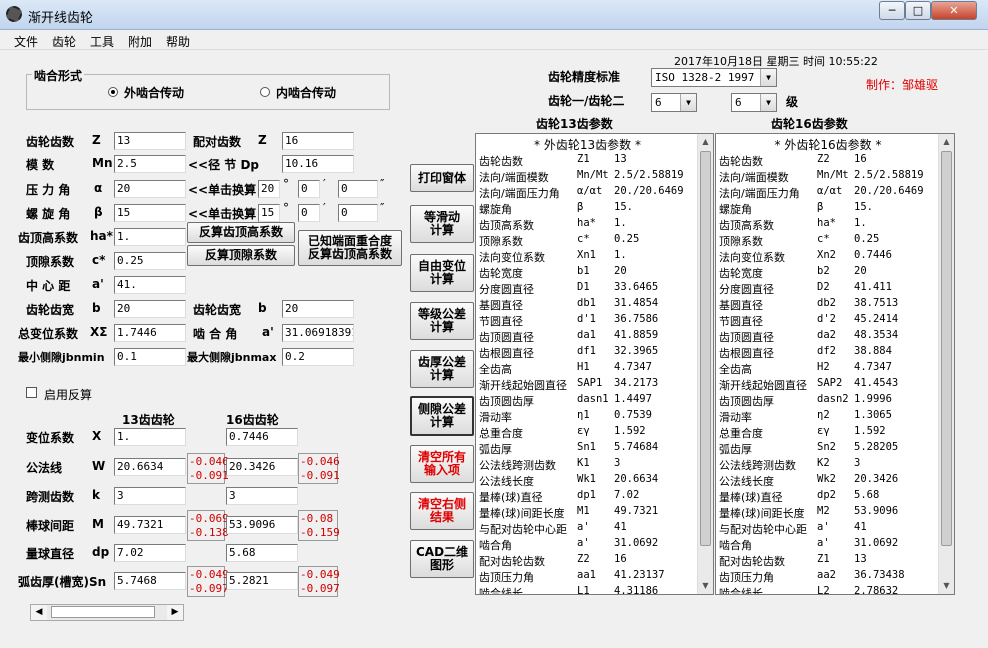 The width and height of the screenshot is (988, 648). Describe the element at coordinates (867, 495) in the screenshot. I see `result-value: 5.68` at that location.